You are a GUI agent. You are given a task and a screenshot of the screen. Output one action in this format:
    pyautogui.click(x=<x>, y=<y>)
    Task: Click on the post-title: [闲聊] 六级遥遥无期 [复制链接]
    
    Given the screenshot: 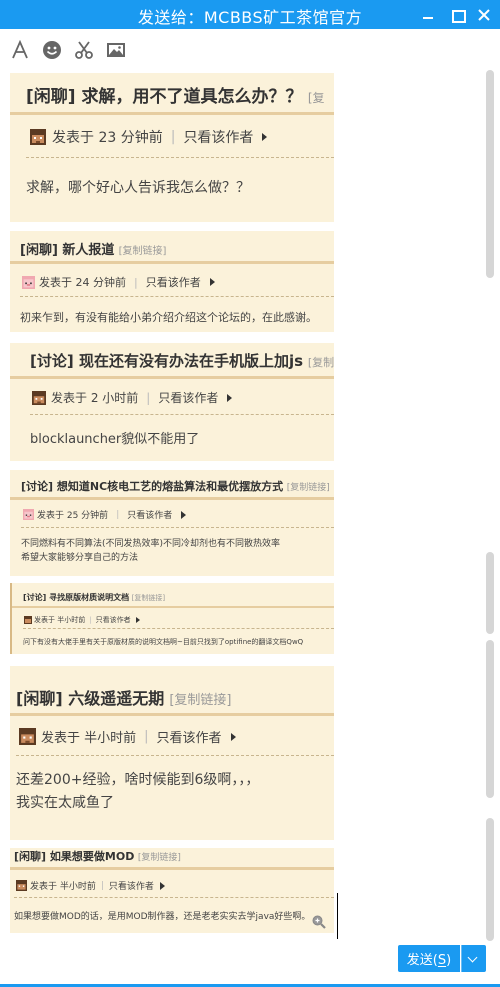 What is the action you would take?
    pyautogui.click(x=124, y=698)
    